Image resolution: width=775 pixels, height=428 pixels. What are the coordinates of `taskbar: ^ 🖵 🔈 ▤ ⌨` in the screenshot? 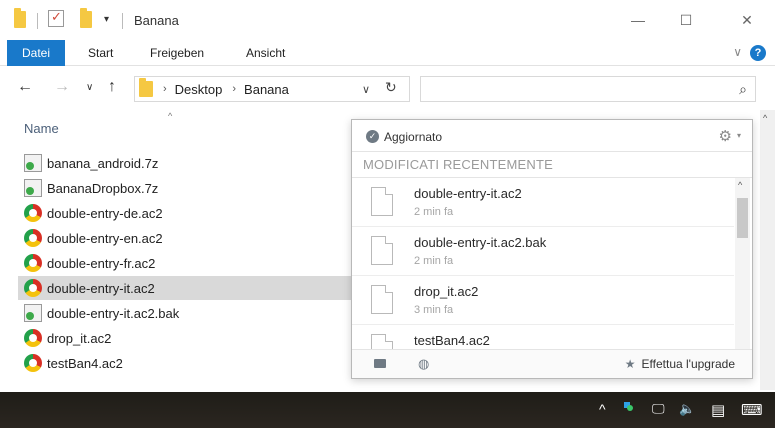 It's located at (387, 410).